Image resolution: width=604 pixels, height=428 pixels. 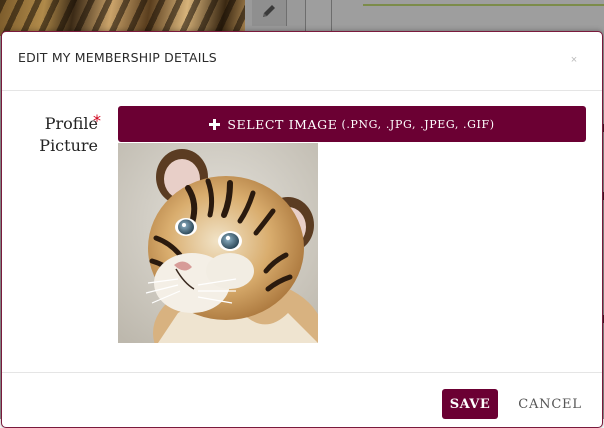 I want to click on cancel-button: CANCEL, so click(x=550, y=404).